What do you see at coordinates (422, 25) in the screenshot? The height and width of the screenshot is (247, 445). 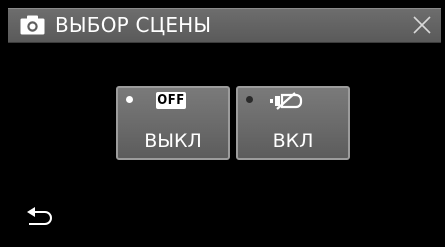 I see `close-icon` at bounding box center [422, 25].